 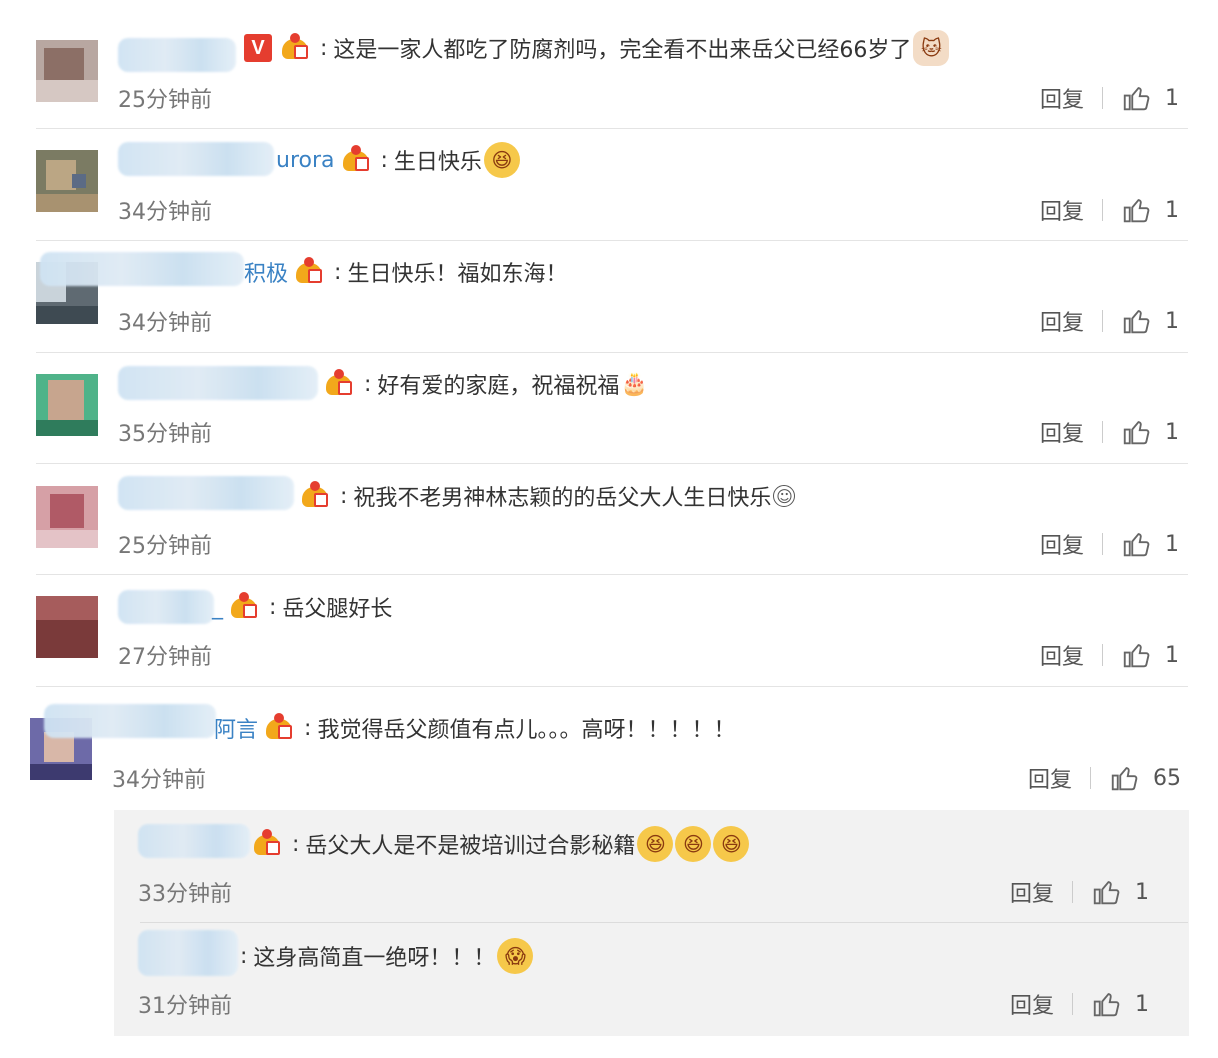 I want to click on comment-time: 35分钟前, so click(x=165, y=434).